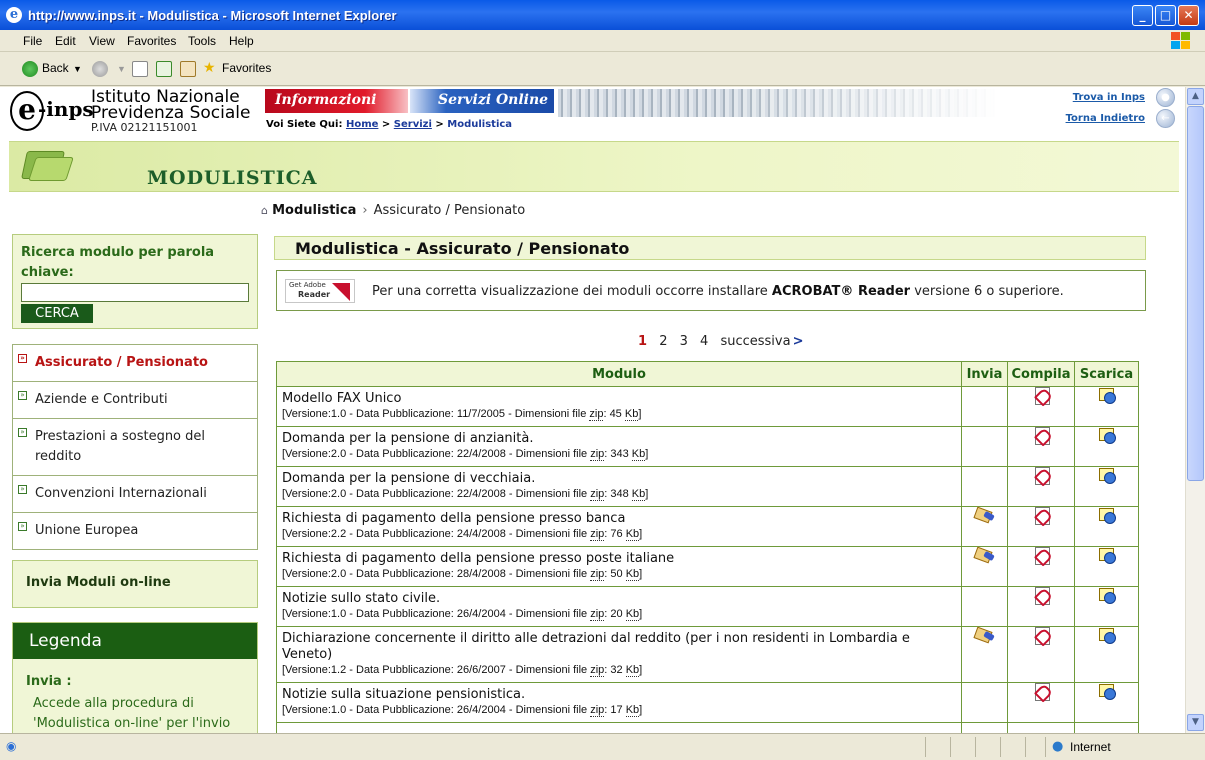 The height and width of the screenshot is (760, 1205). I want to click on back-button: Back, so click(55, 68).